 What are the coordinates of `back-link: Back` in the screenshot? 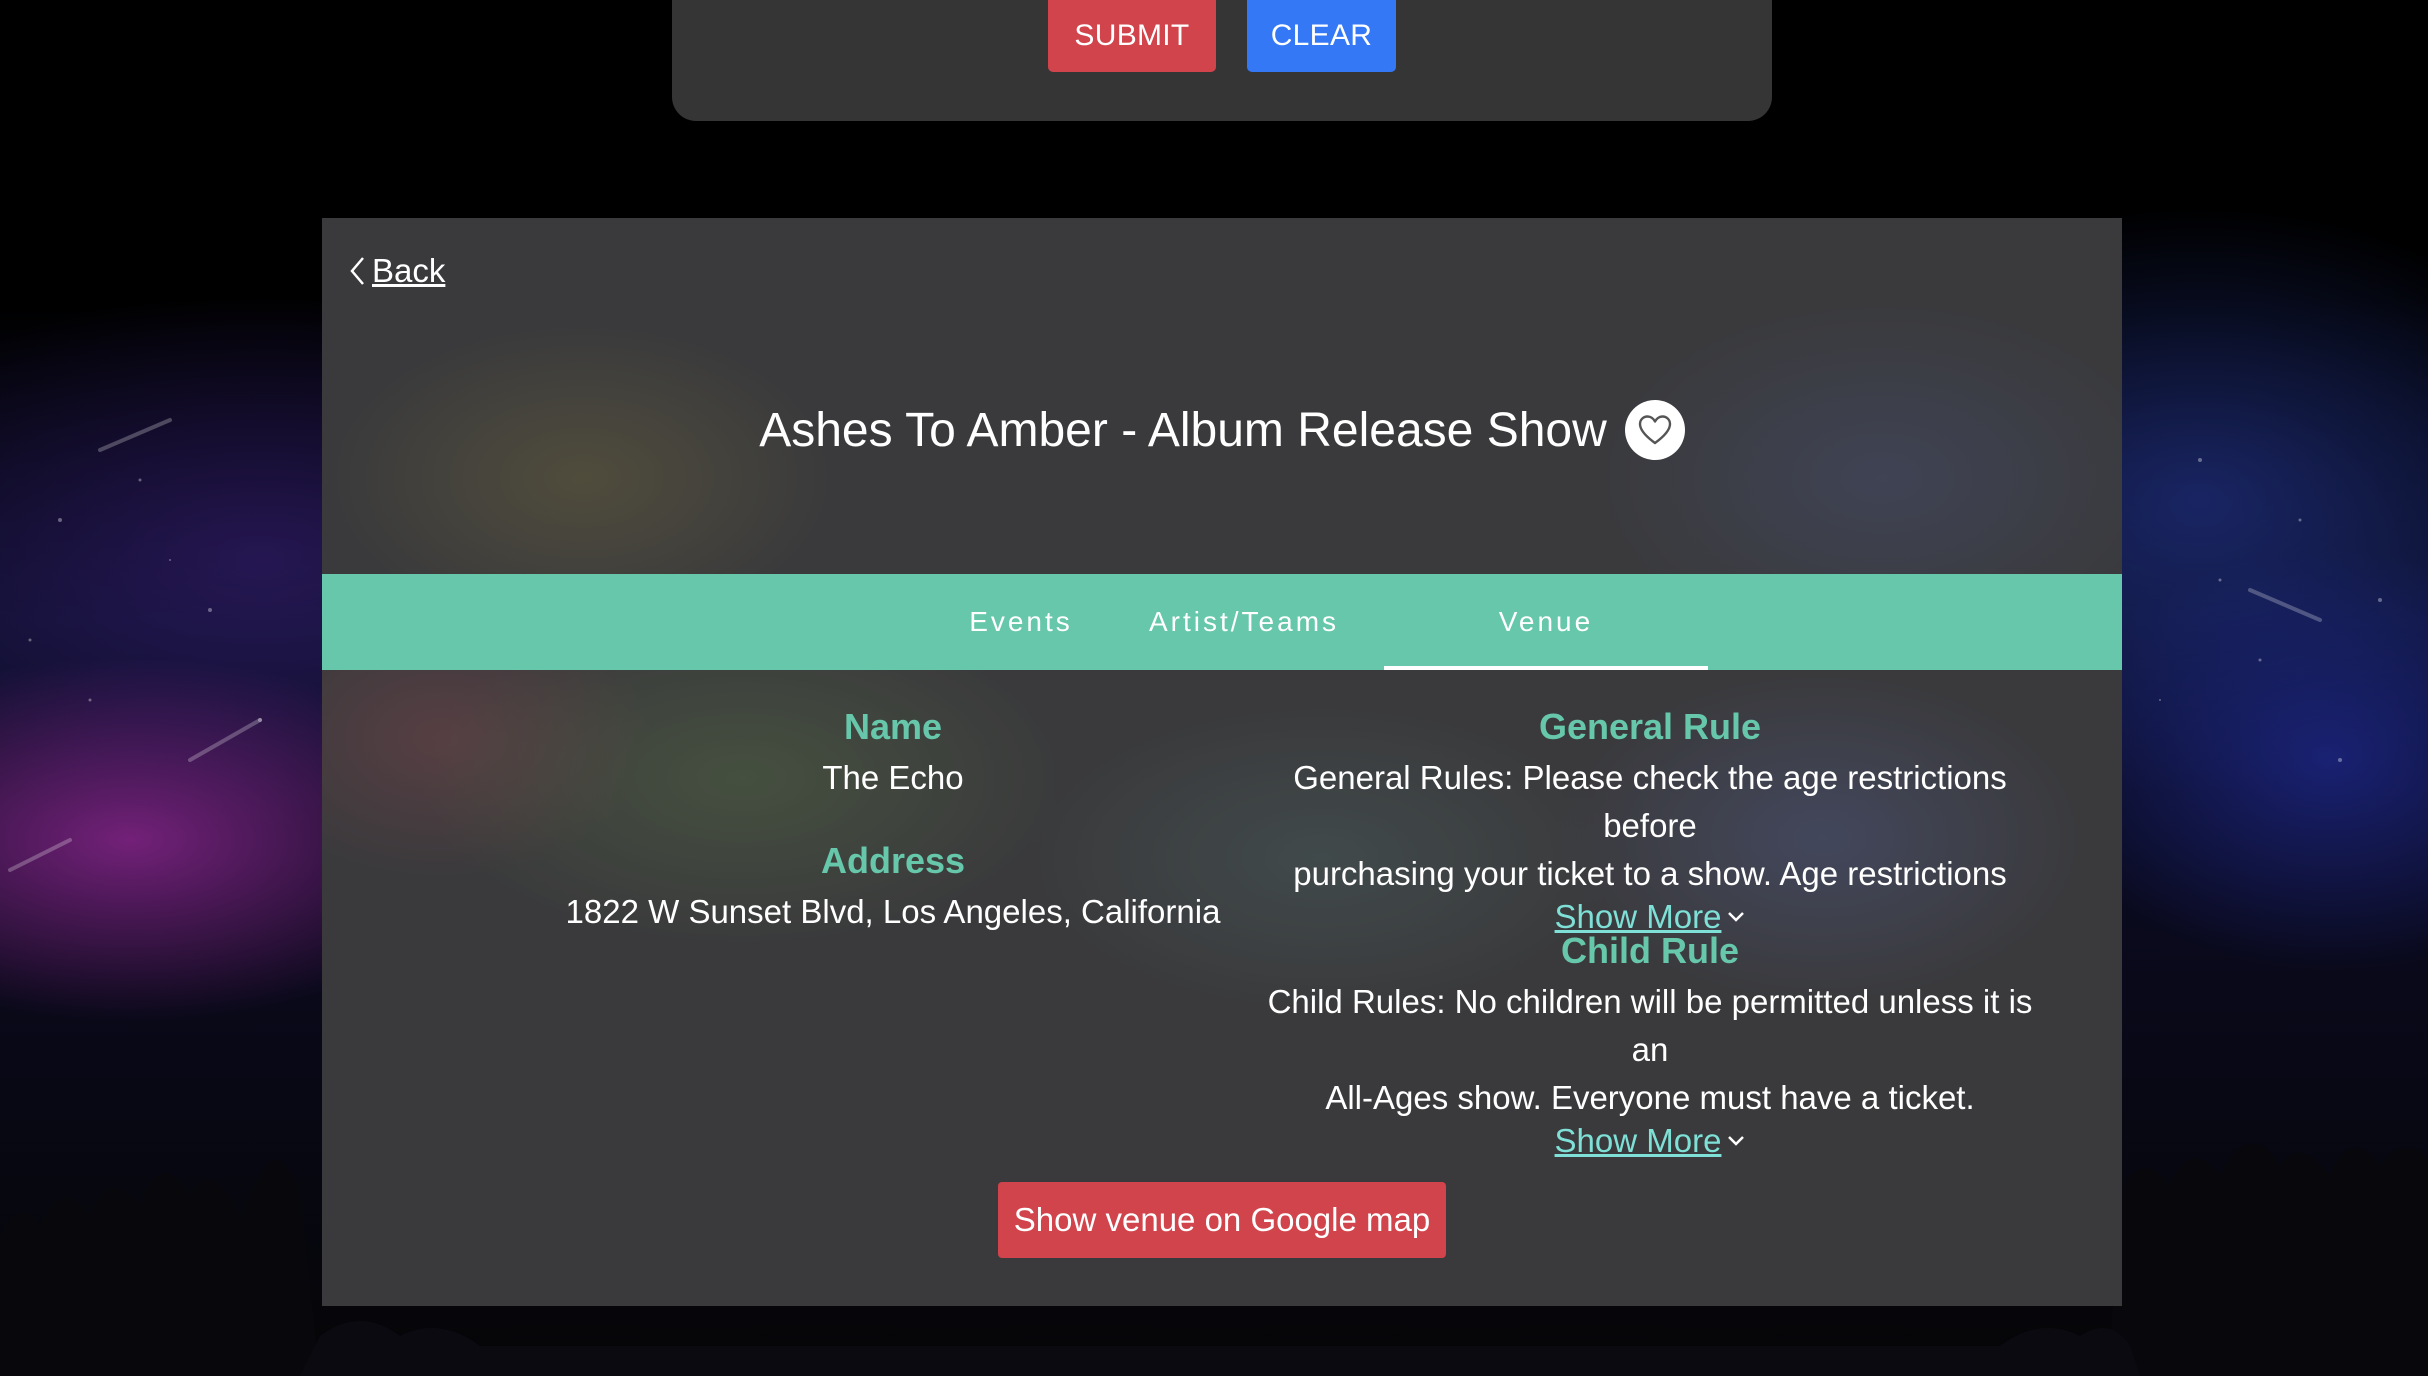 It's located at (396, 271).